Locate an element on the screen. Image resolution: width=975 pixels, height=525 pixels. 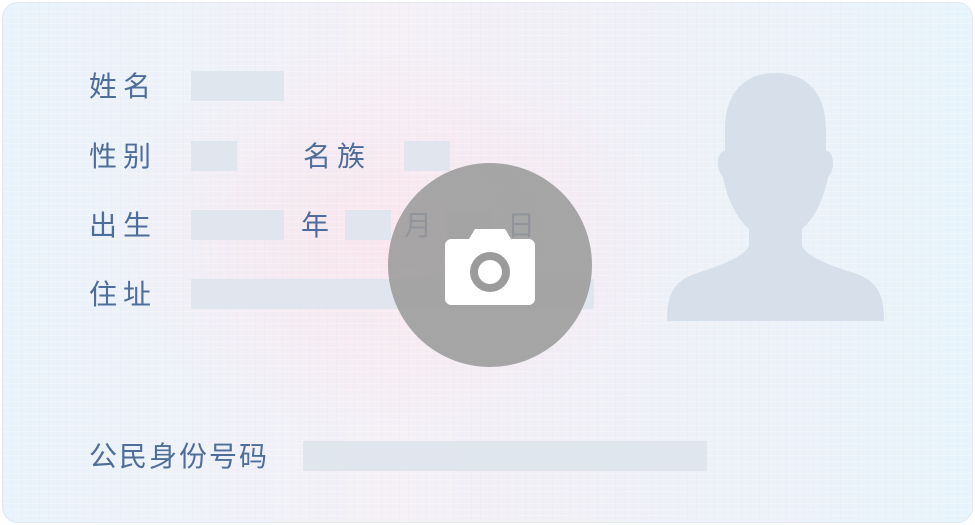
birth-month-mask is located at coordinates (368, 225).